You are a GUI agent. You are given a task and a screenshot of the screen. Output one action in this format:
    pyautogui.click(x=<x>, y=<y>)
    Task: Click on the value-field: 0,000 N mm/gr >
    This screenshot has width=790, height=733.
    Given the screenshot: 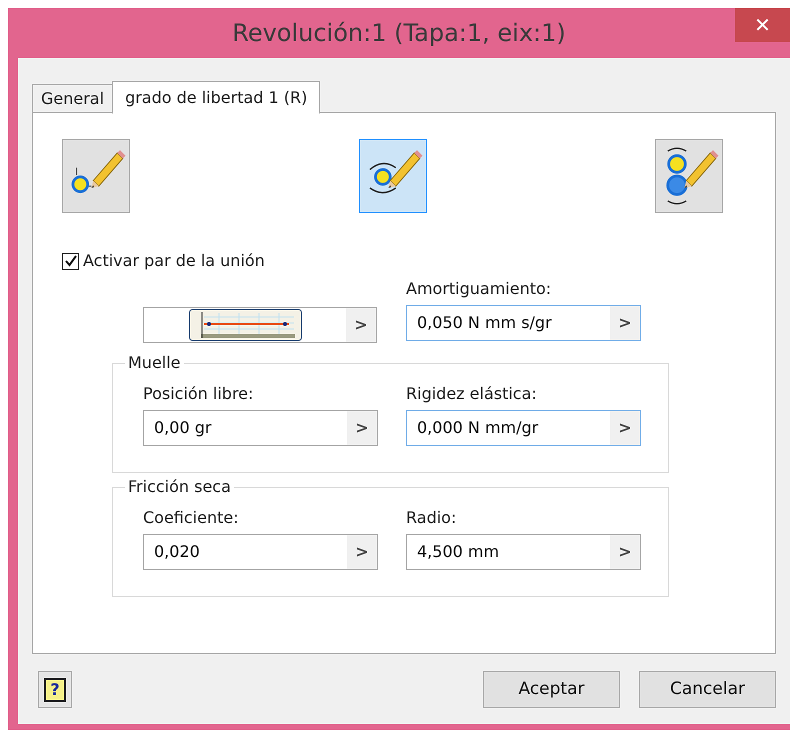 What is the action you would take?
    pyautogui.click(x=523, y=428)
    